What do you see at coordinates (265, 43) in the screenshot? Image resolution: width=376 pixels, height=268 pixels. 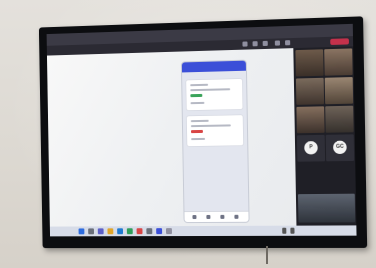 I see `share-icon` at bounding box center [265, 43].